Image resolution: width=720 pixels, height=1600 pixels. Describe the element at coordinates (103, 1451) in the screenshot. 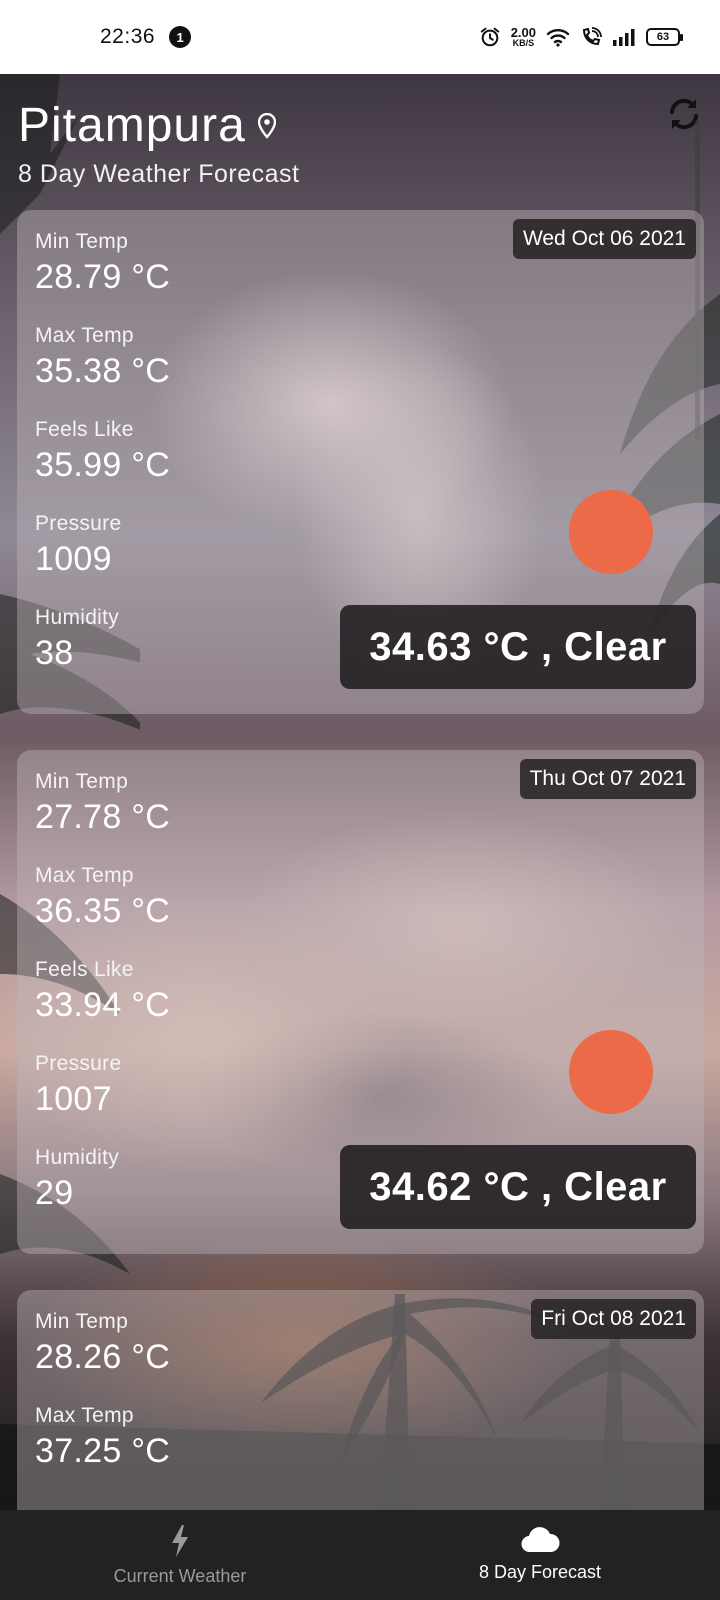

I see `max-temp-value: 37.25 °C` at that location.